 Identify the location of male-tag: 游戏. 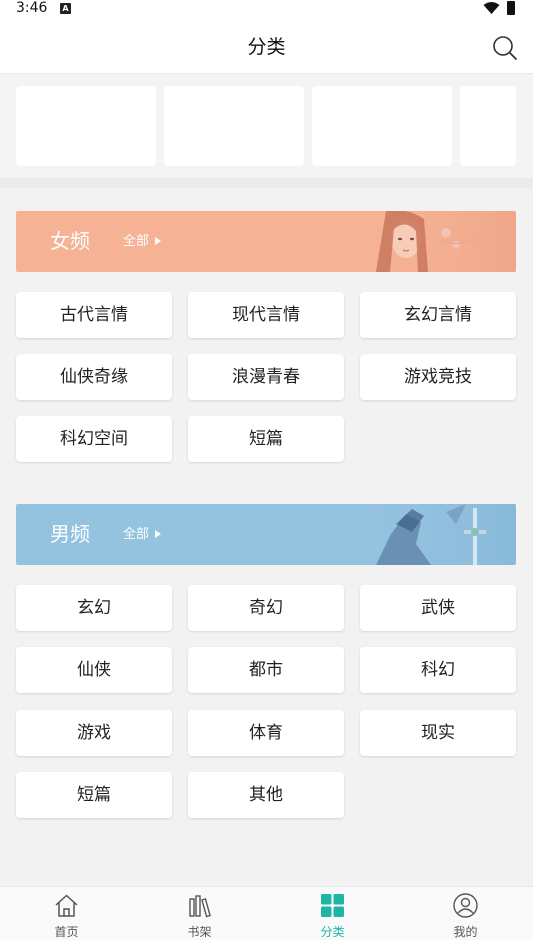
(94, 733).